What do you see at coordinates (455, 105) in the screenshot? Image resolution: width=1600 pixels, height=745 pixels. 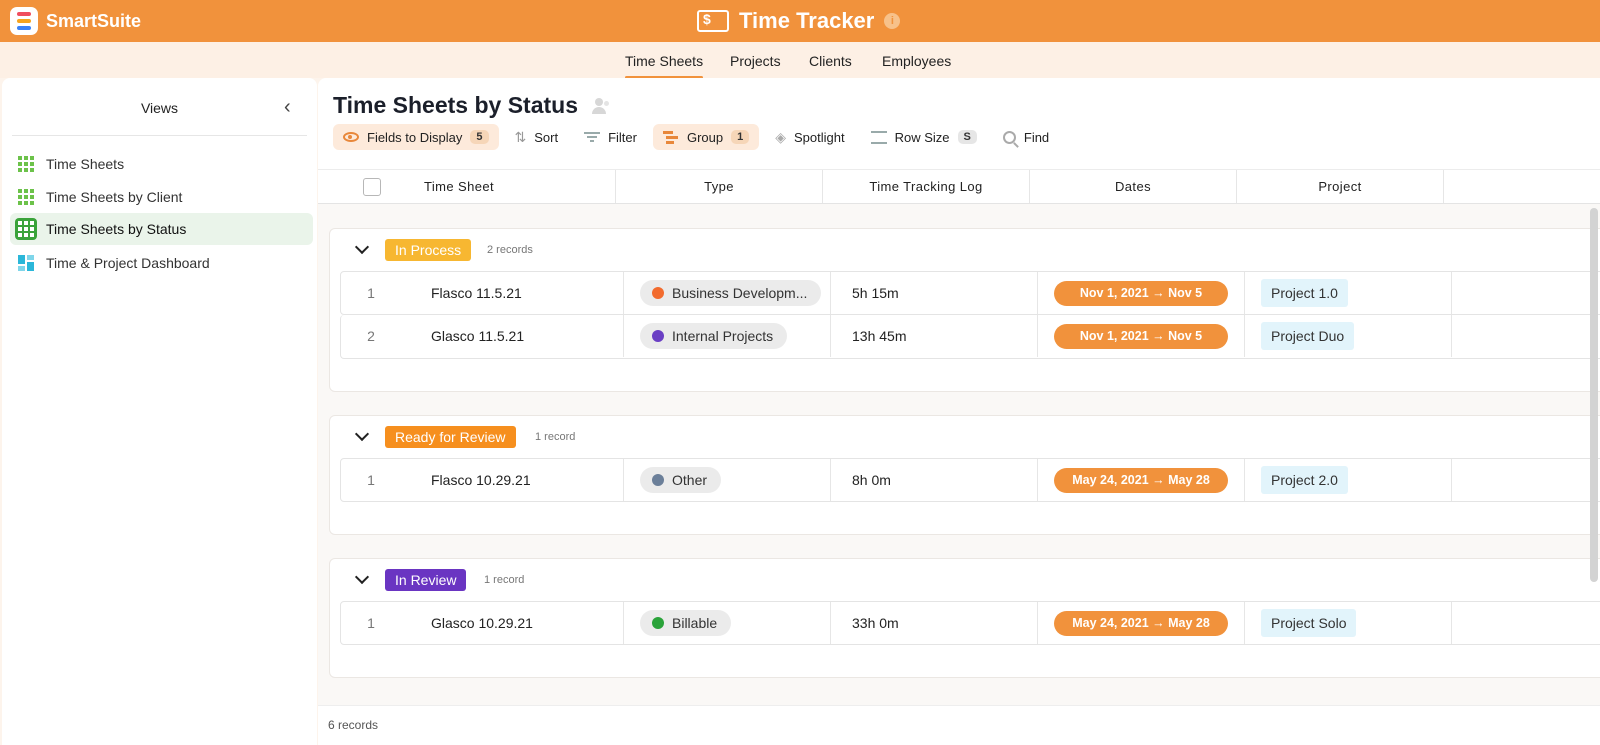 I see `page-title-text: Time Sheets by Status` at bounding box center [455, 105].